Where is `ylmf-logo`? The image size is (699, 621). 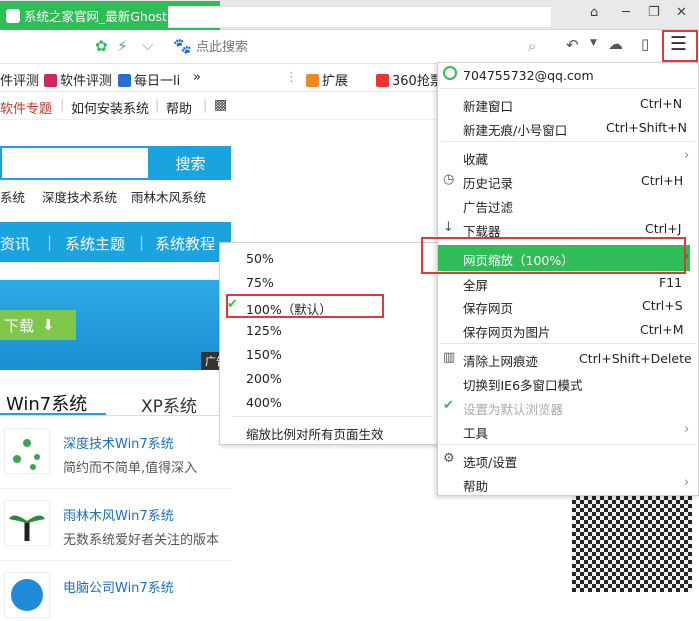
ylmf-logo is located at coordinates (27, 523).